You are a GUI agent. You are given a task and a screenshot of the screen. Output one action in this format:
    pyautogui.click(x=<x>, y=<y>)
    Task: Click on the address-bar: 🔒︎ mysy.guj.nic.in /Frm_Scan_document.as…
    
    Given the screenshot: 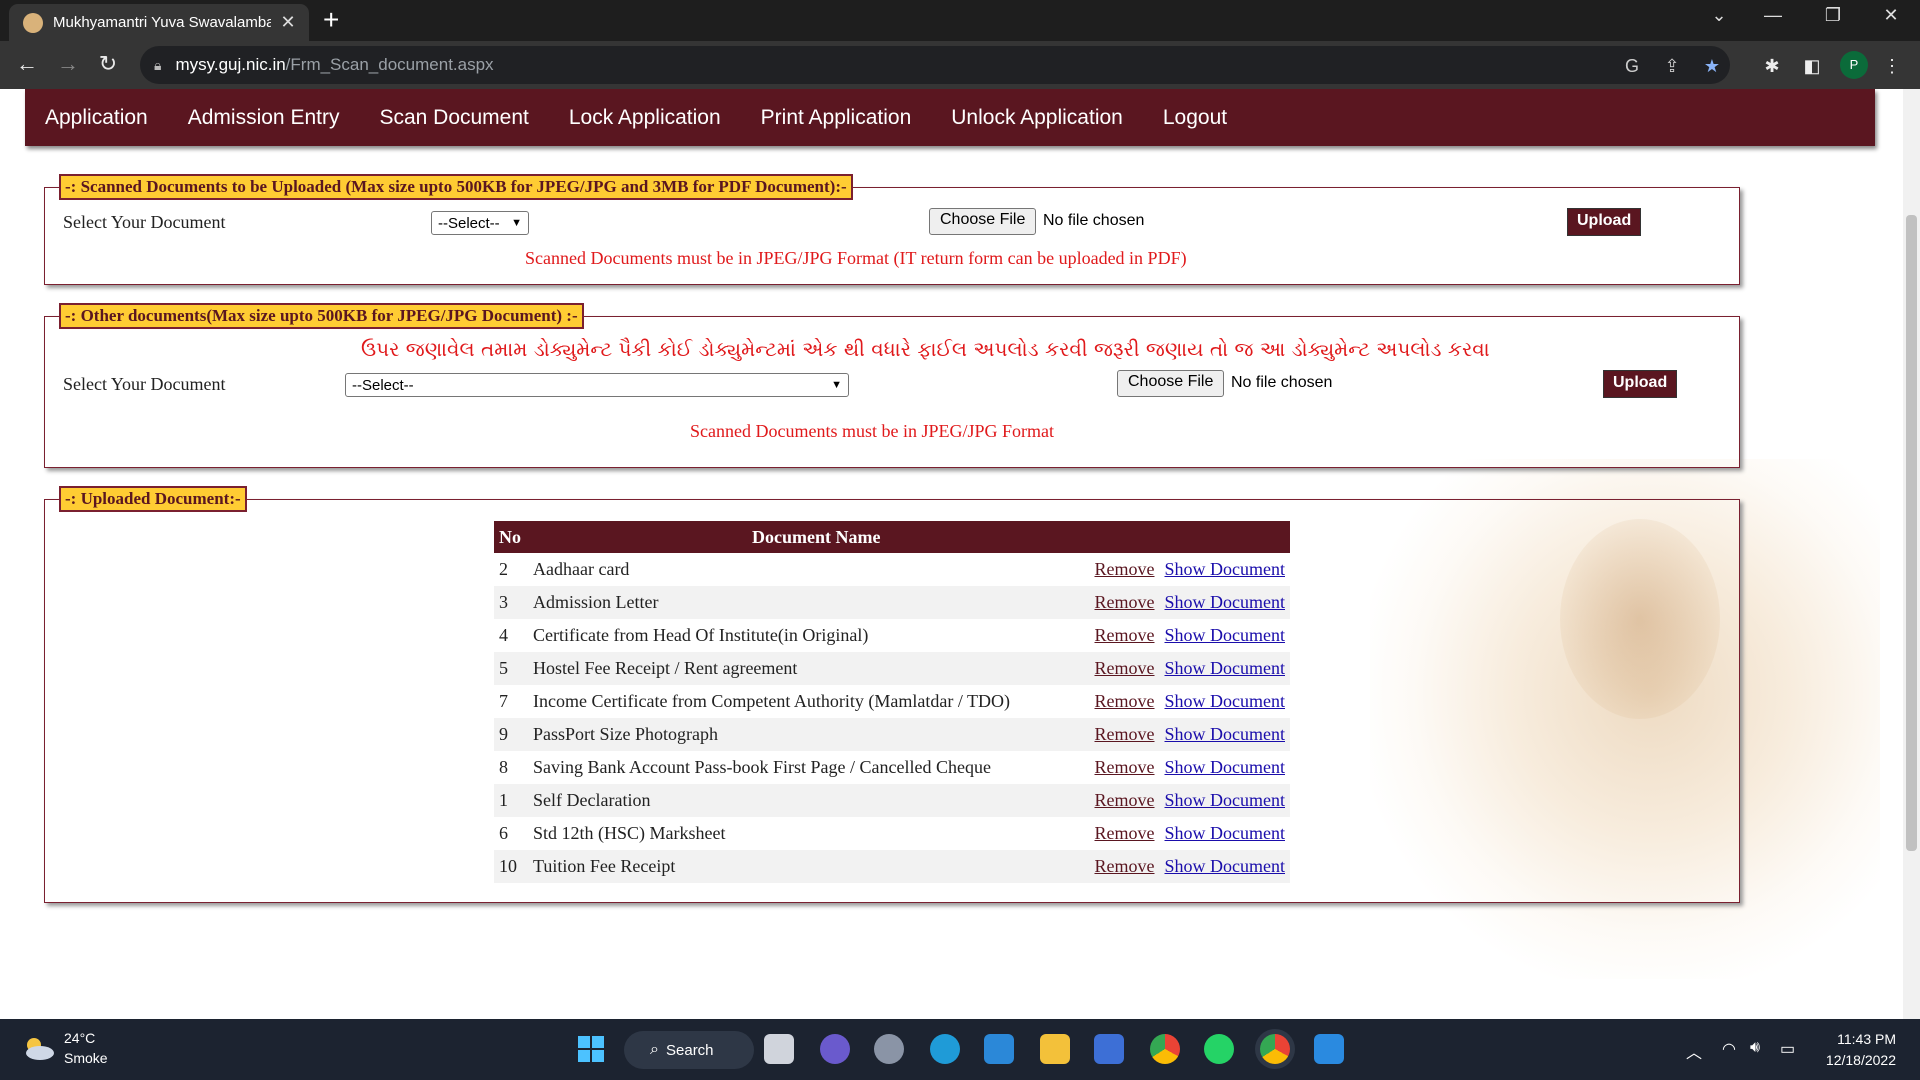 What is the action you would take?
    pyautogui.click(x=935, y=65)
    